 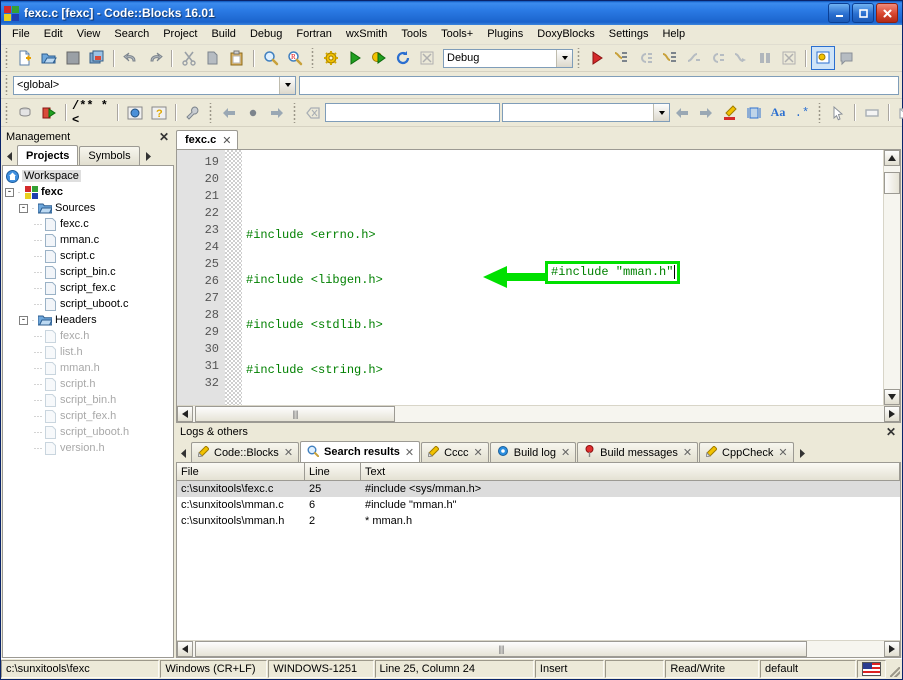 What do you see at coordinates (193, 113) in the screenshot?
I see `wrench-icon` at bounding box center [193, 113].